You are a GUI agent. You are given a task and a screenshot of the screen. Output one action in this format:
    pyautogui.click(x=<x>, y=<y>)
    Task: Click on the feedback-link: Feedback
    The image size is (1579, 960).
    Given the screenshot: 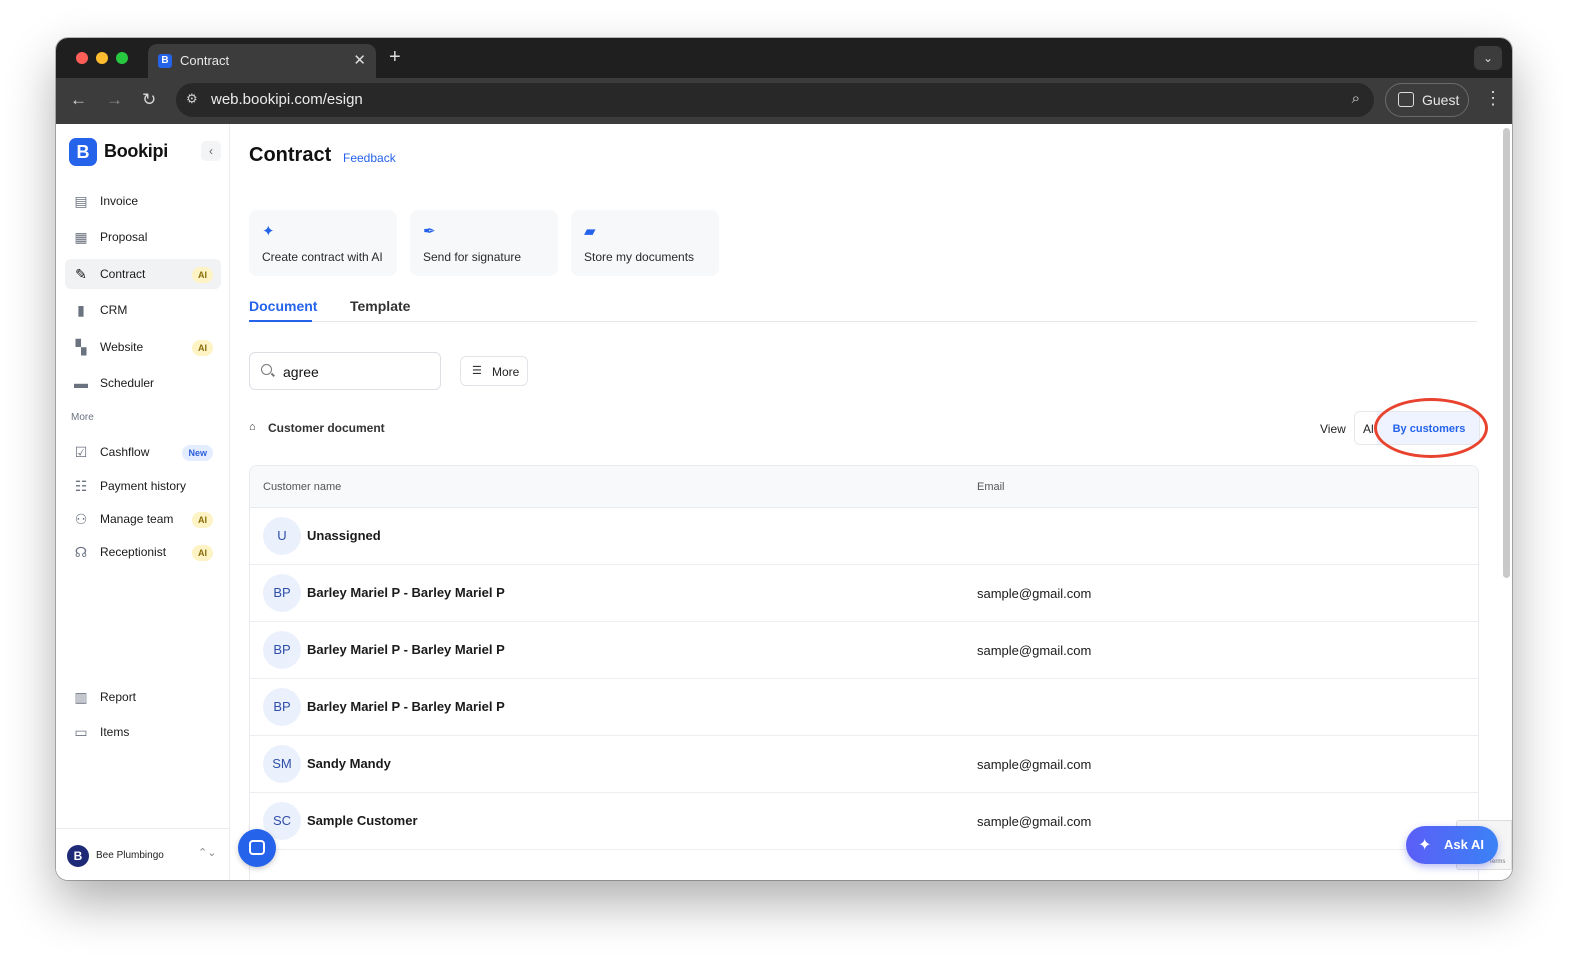 What is the action you would take?
    pyautogui.click(x=369, y=158)
    